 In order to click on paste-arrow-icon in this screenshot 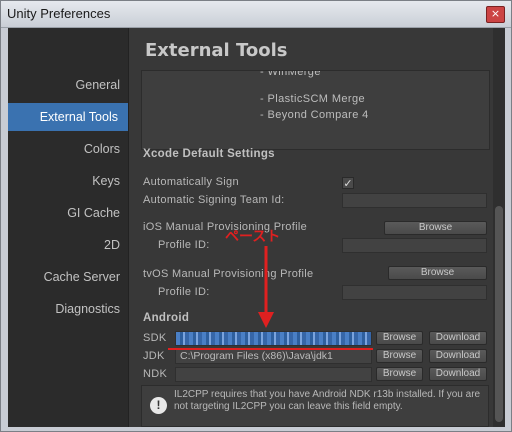, I will do `click(270, 298)`.